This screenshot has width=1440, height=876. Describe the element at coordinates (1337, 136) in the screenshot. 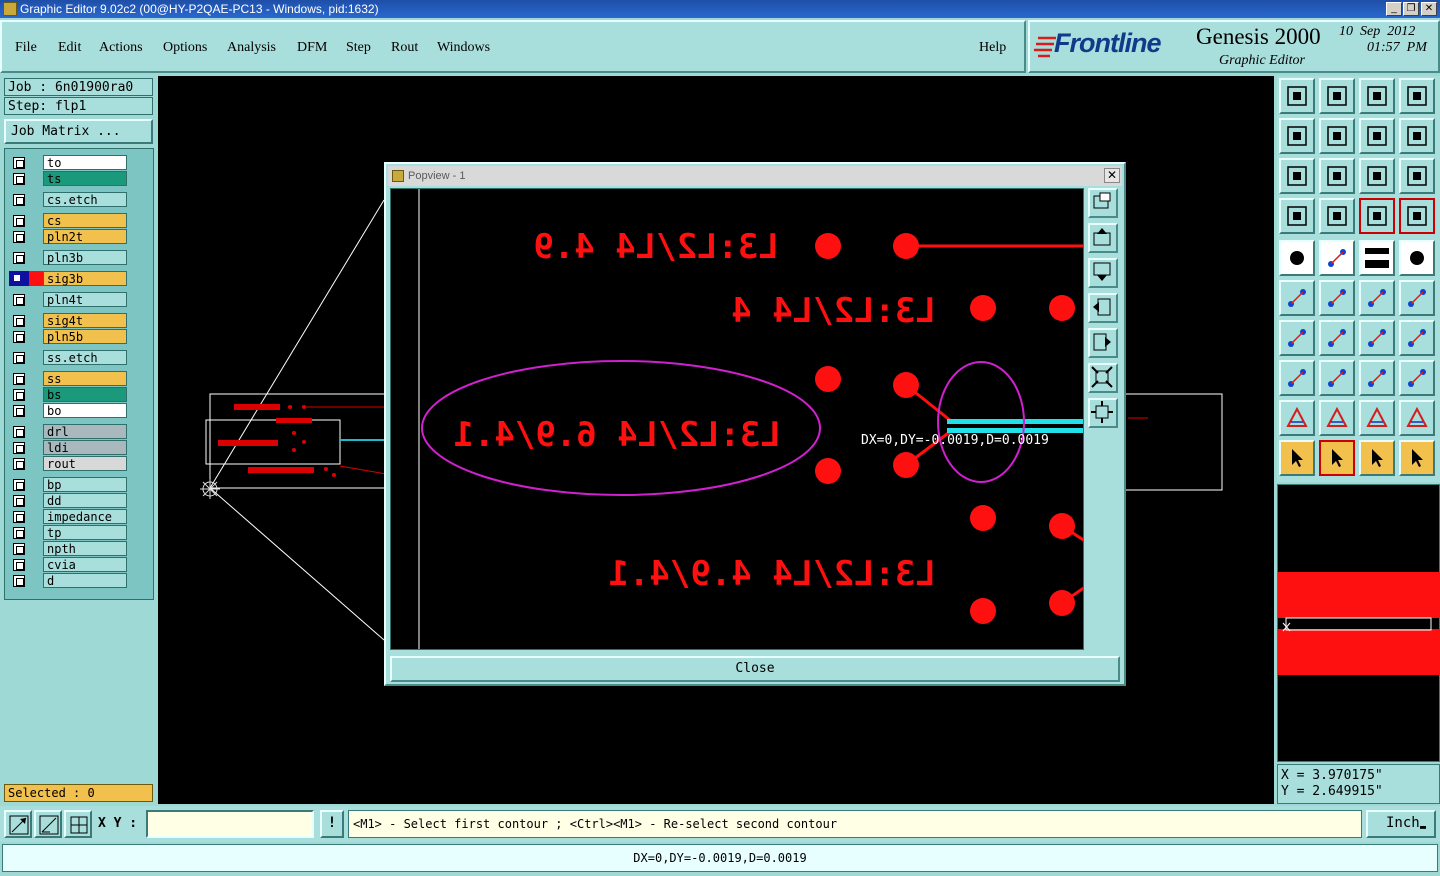

I see `pan-right-icon` at that location.